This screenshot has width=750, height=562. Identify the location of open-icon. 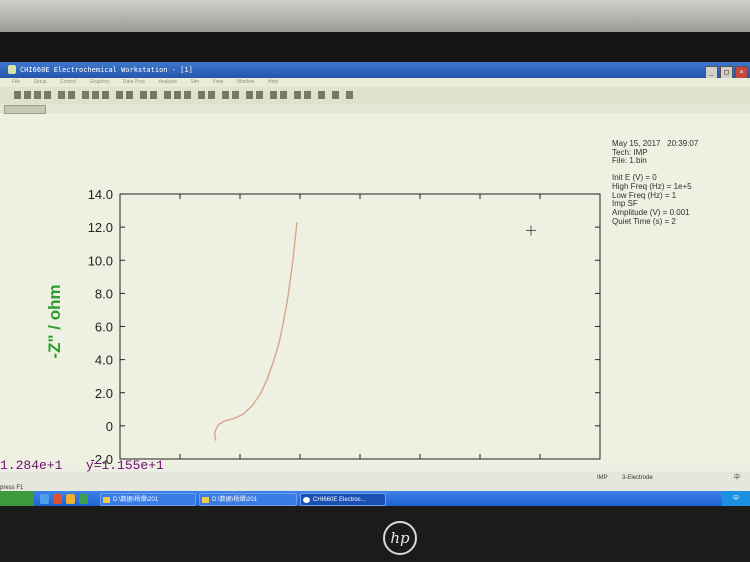
(27, 95).